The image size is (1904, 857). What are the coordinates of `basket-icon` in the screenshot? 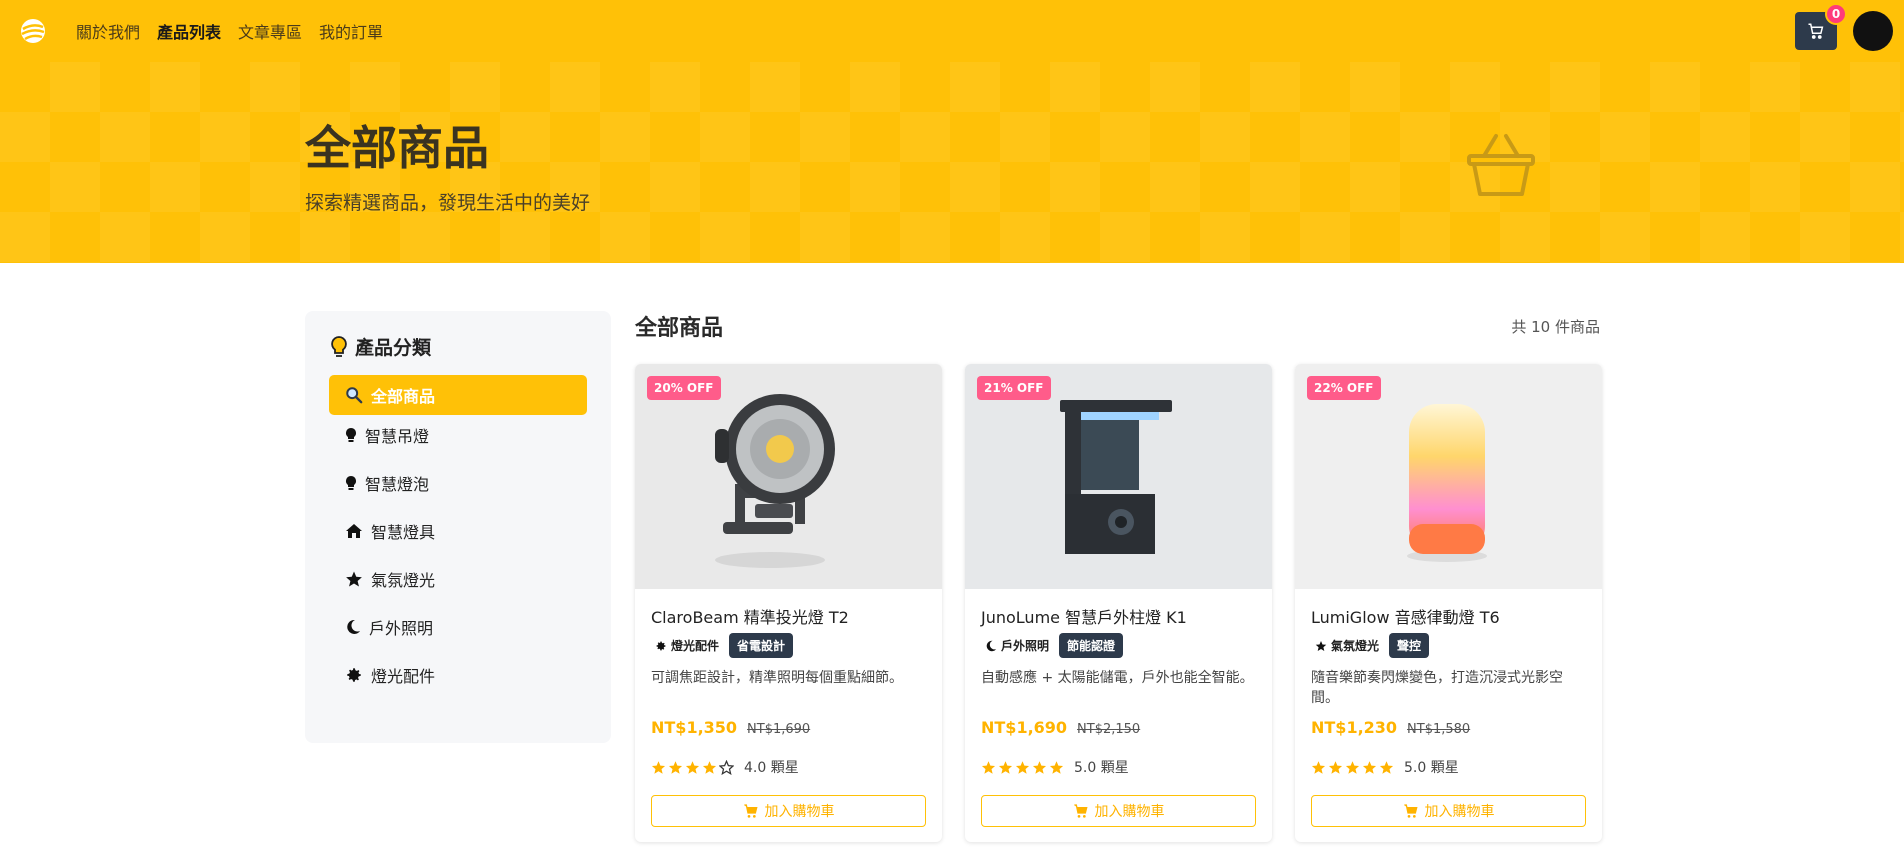 It's located at (1501, 165).